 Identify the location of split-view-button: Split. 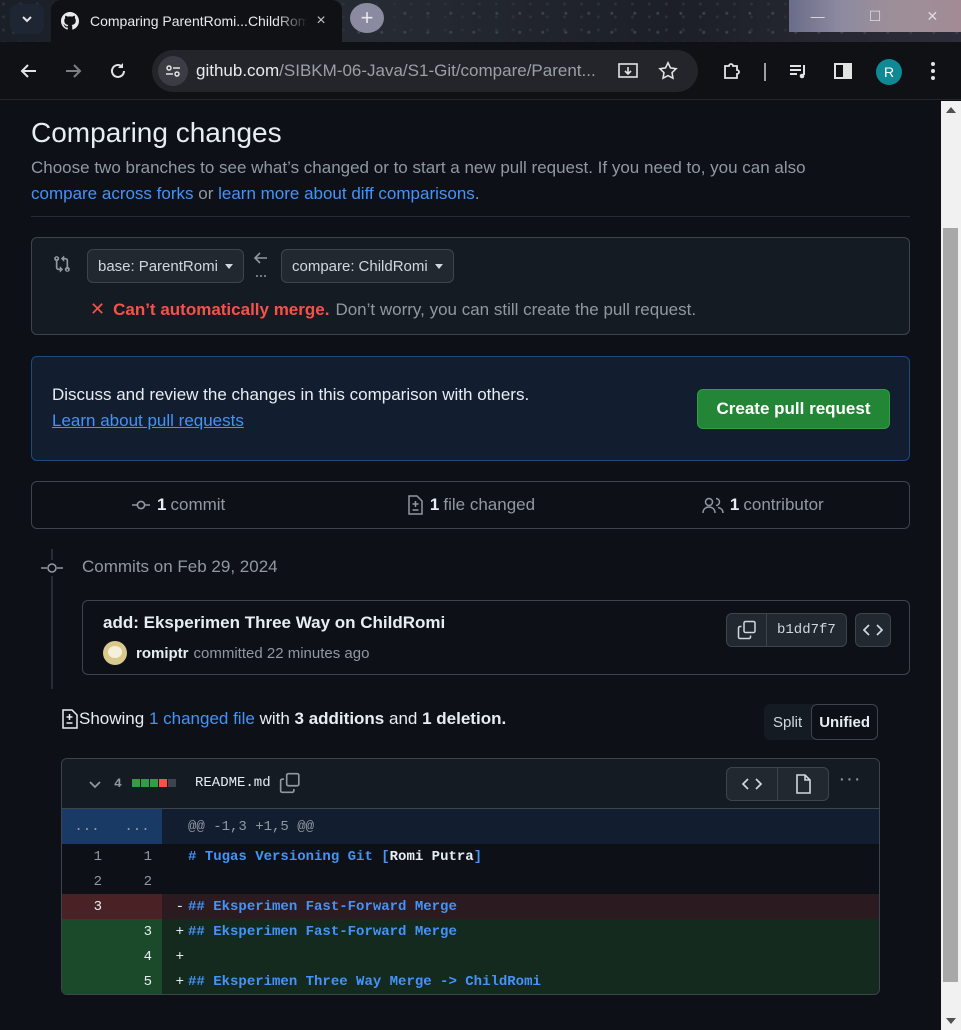
(787, 722).